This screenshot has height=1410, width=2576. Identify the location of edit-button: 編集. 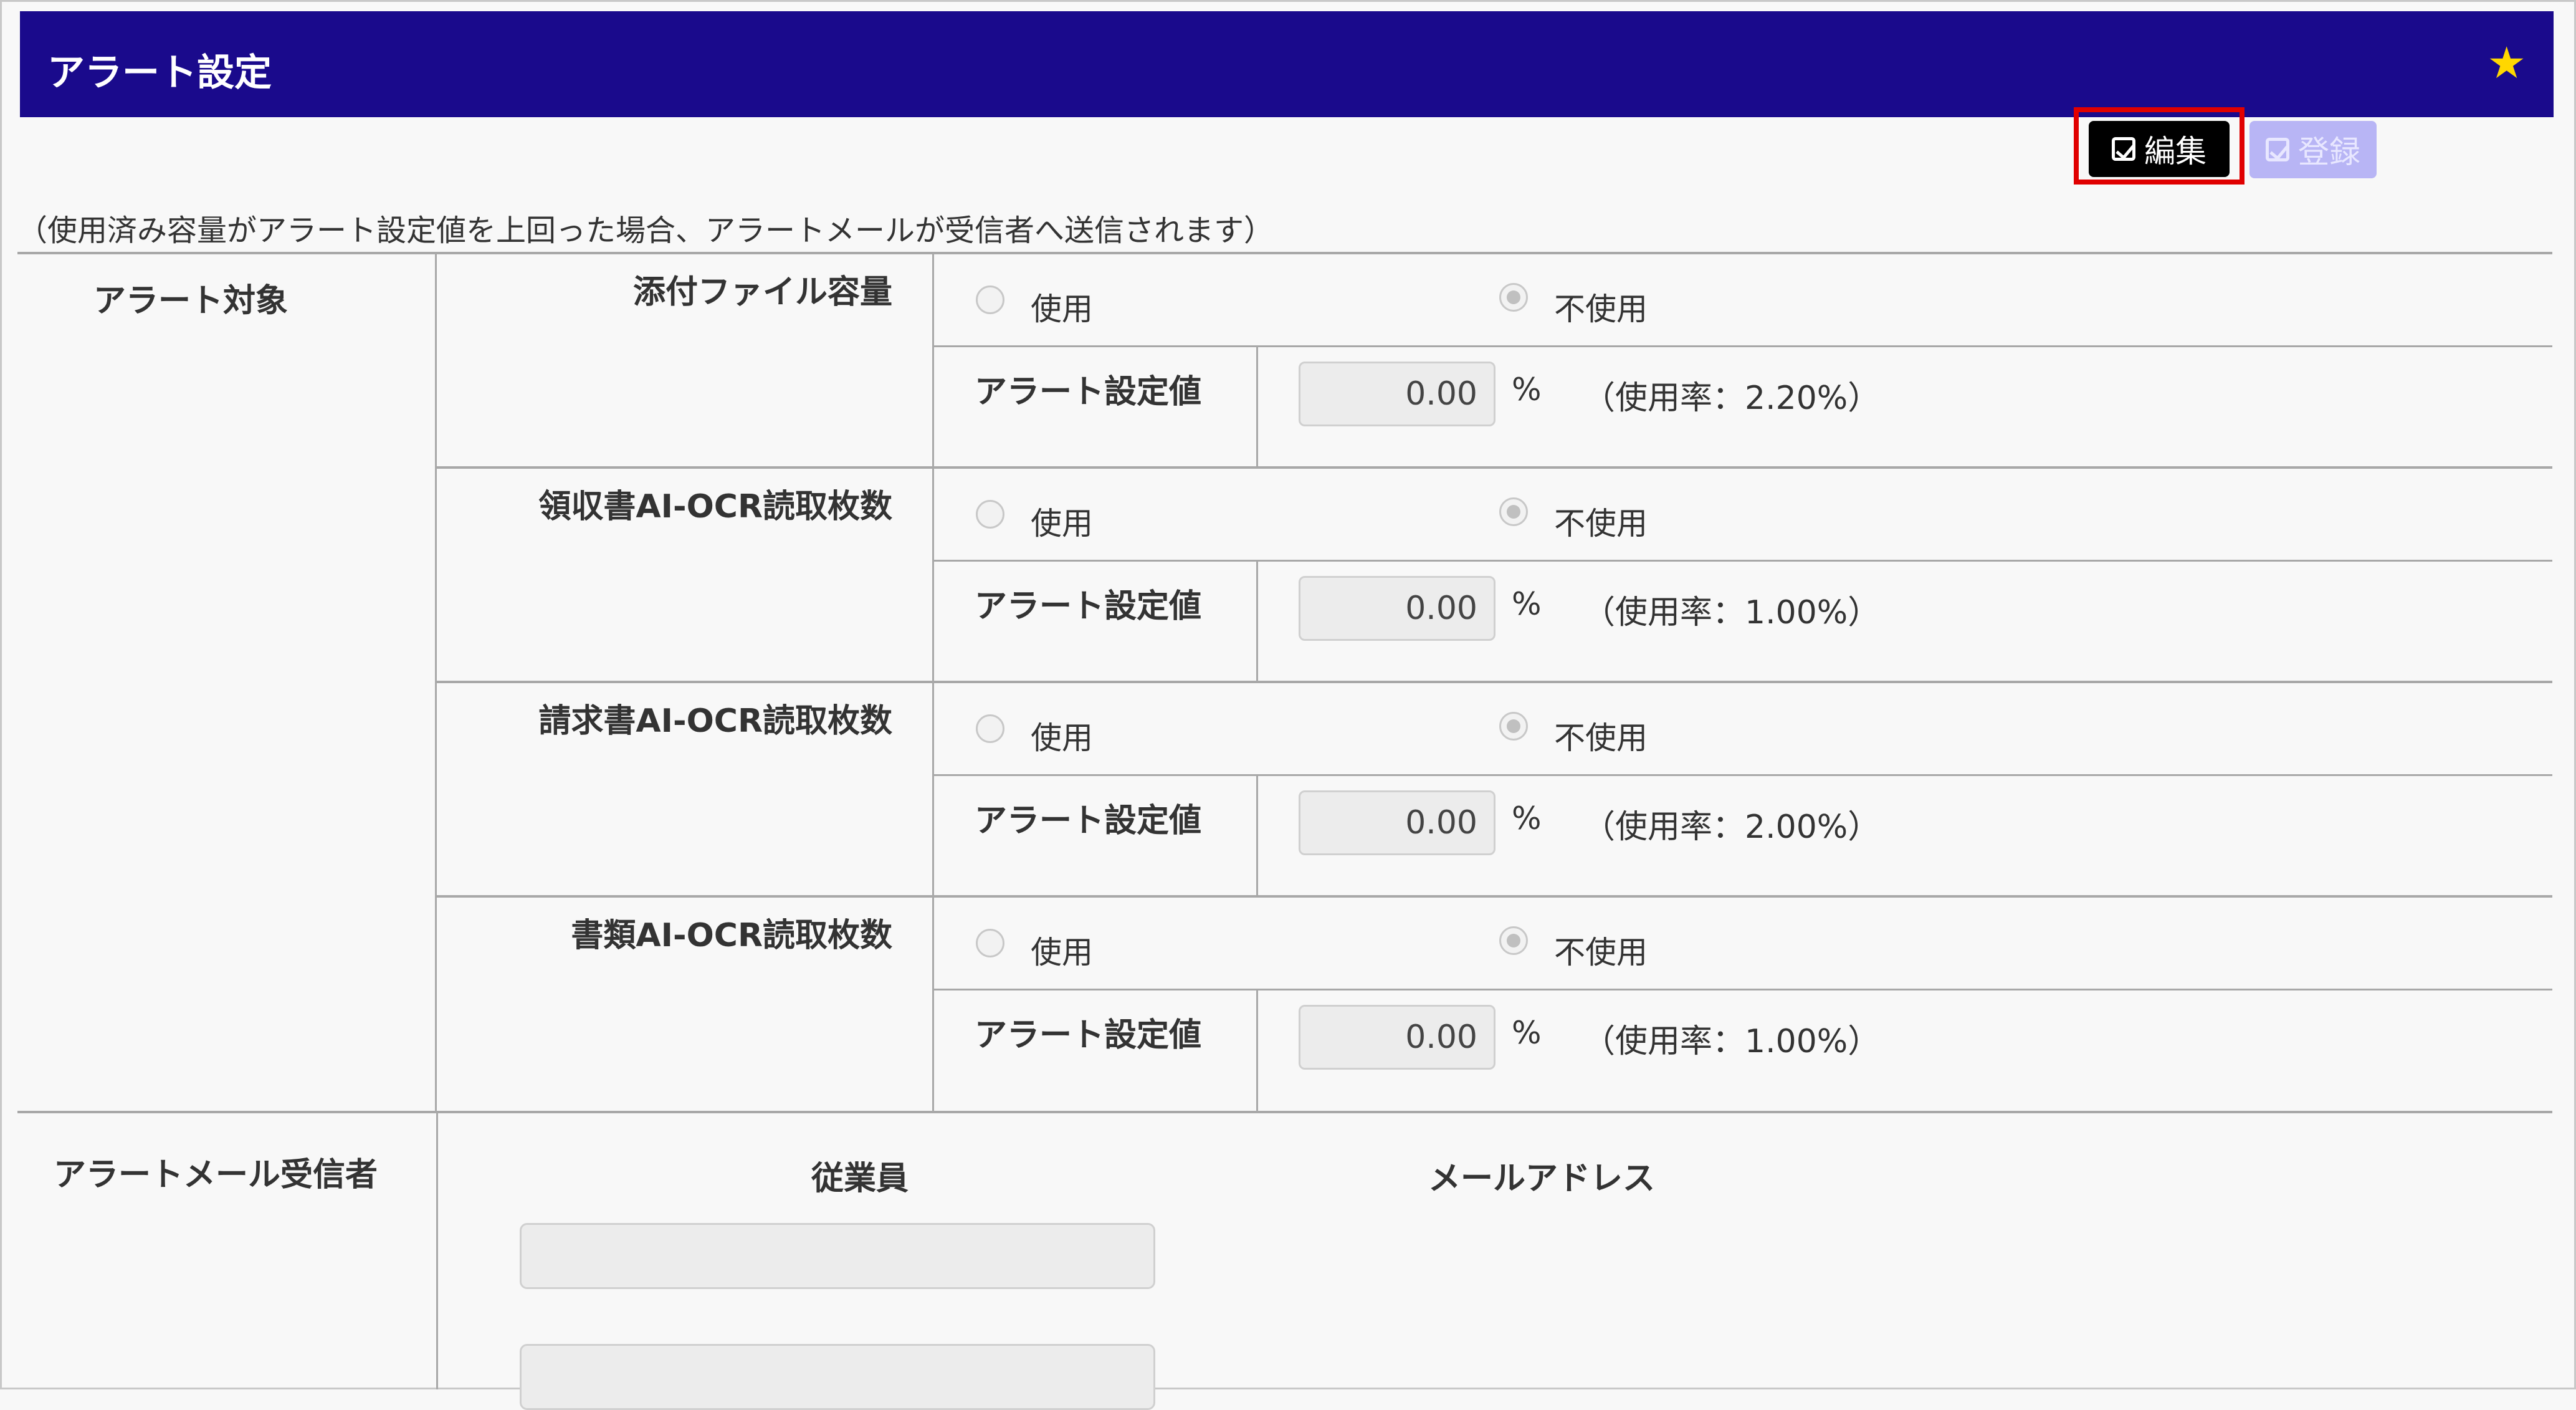
(2159, 149).